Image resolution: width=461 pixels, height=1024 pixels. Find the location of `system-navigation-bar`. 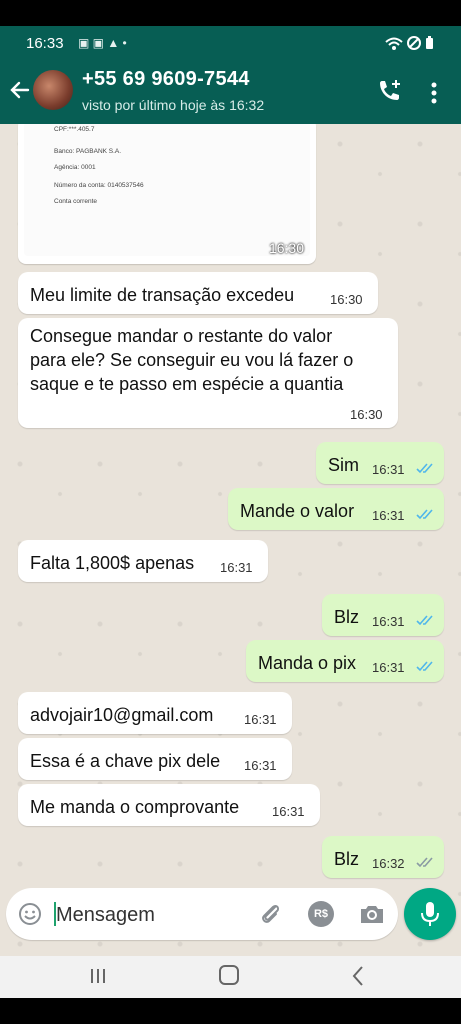

system-navigation-bar is located at coordinates (230, 977).